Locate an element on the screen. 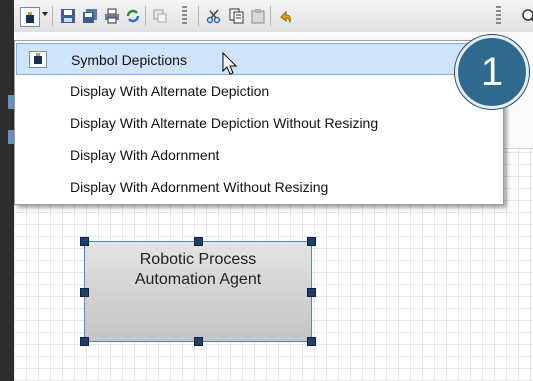  menu-item-alternate-depiction: Display With Alternate Depiction is located at coordinates (259, 91).